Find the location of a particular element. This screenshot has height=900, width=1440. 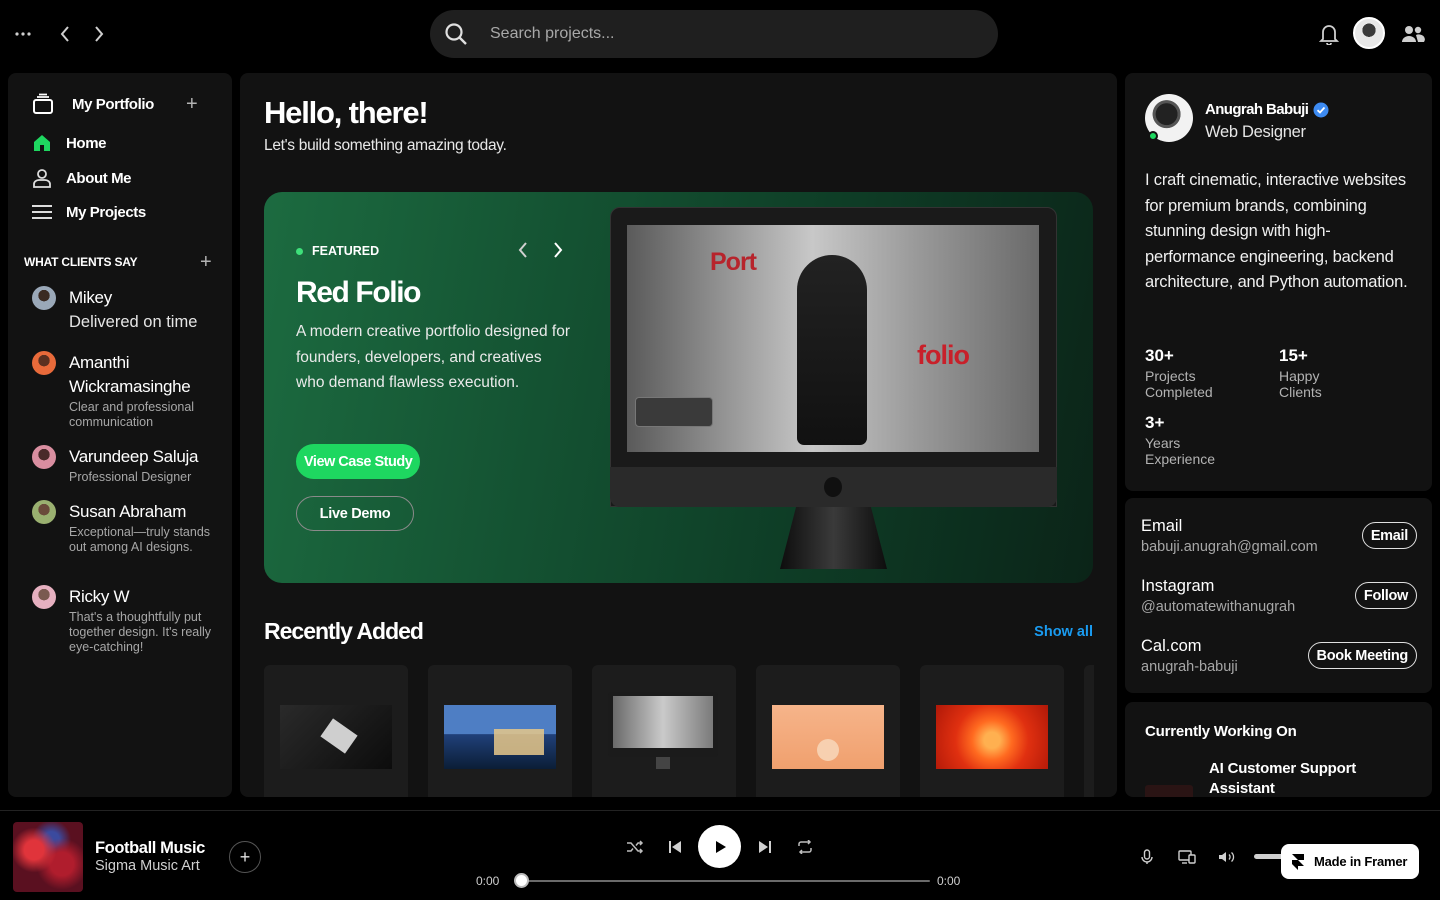

status-dot is located at coordinates (299, 251).